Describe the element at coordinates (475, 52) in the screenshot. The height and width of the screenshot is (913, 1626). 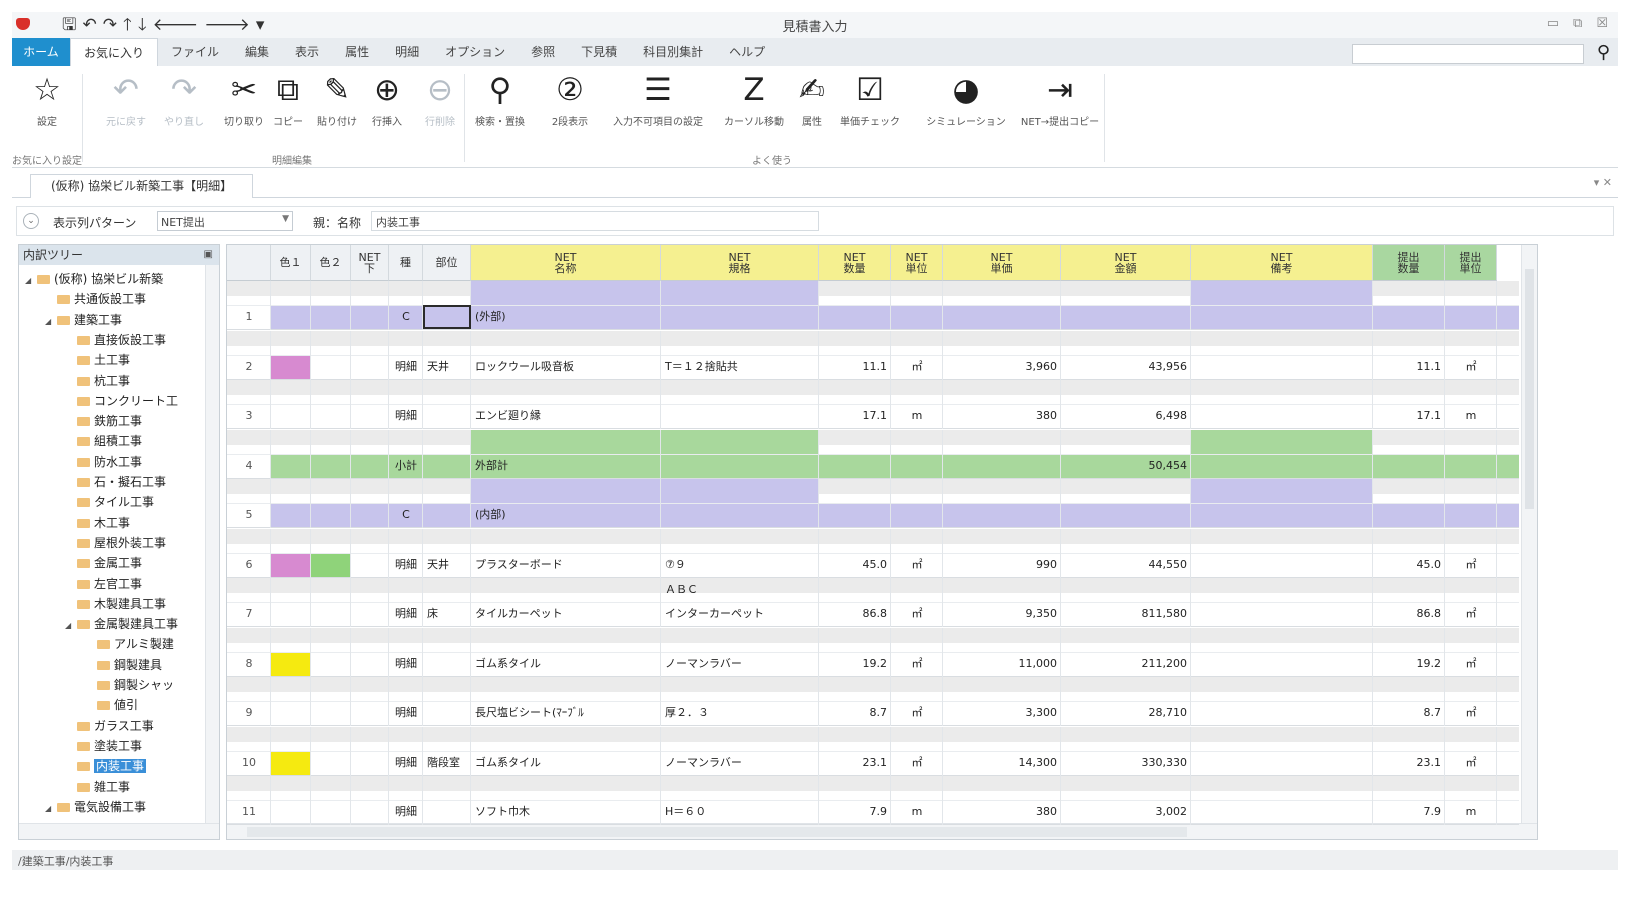
I see `tab-7: オプション` at that location.